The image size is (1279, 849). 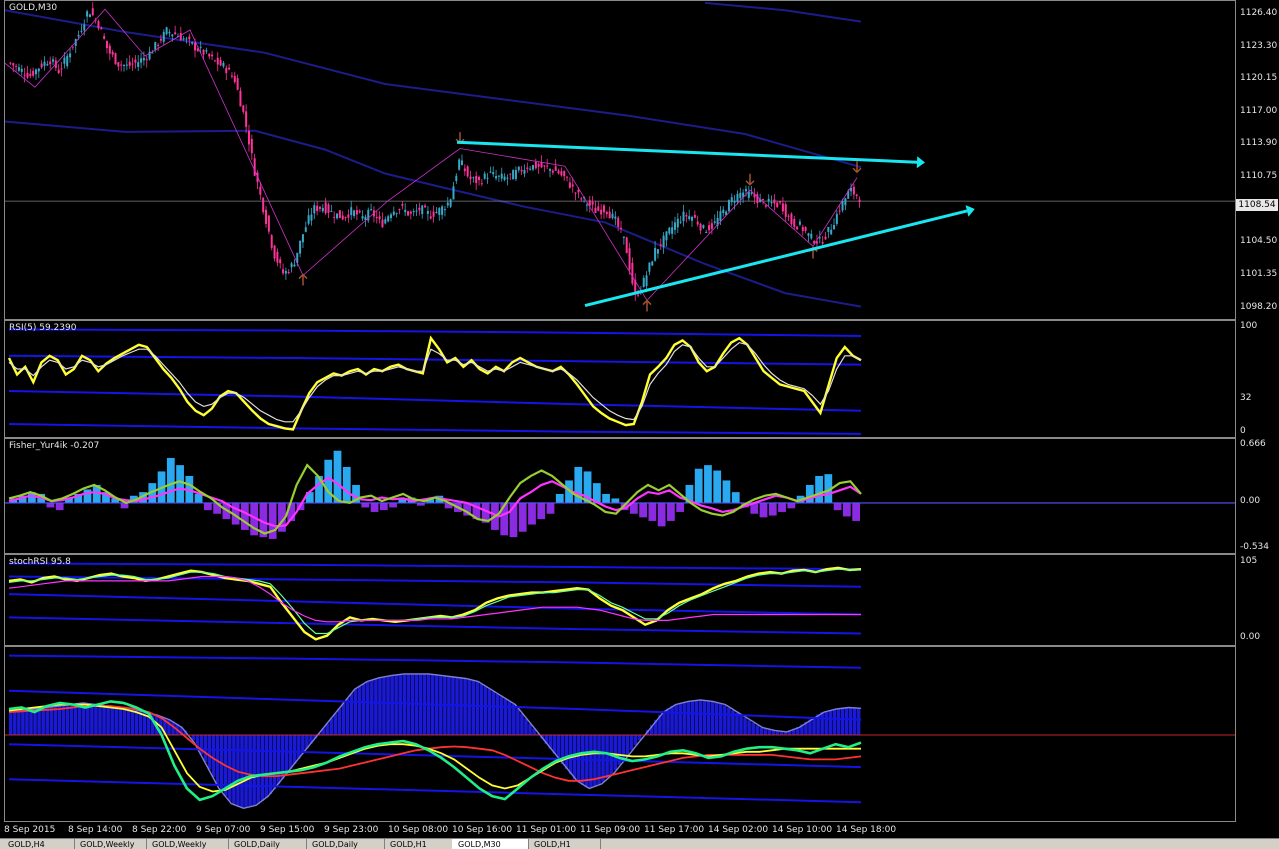 What do you see at coordinates (435, 382) in the screenshot?
I see `indicator-line` at bounding box center [435, 382].